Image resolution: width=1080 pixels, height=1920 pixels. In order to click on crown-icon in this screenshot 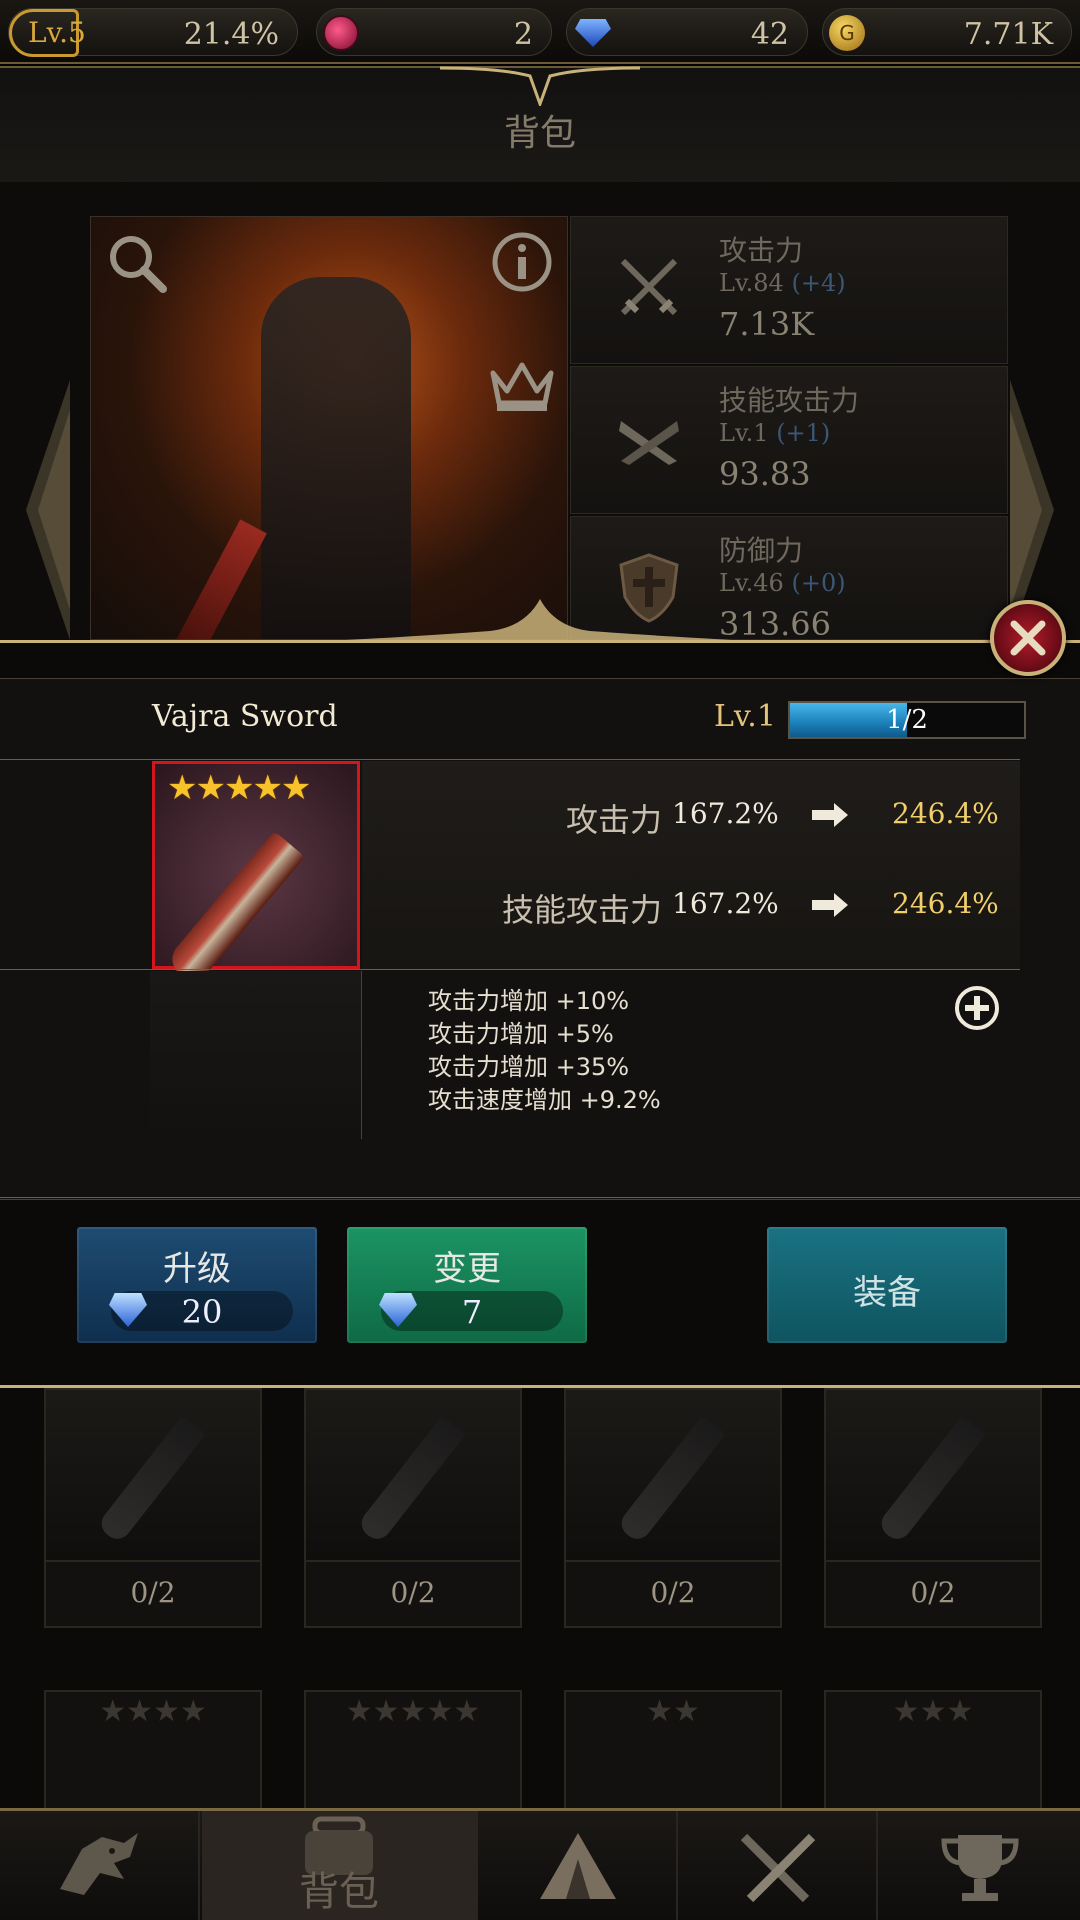, I will do `click(522, 385)`.